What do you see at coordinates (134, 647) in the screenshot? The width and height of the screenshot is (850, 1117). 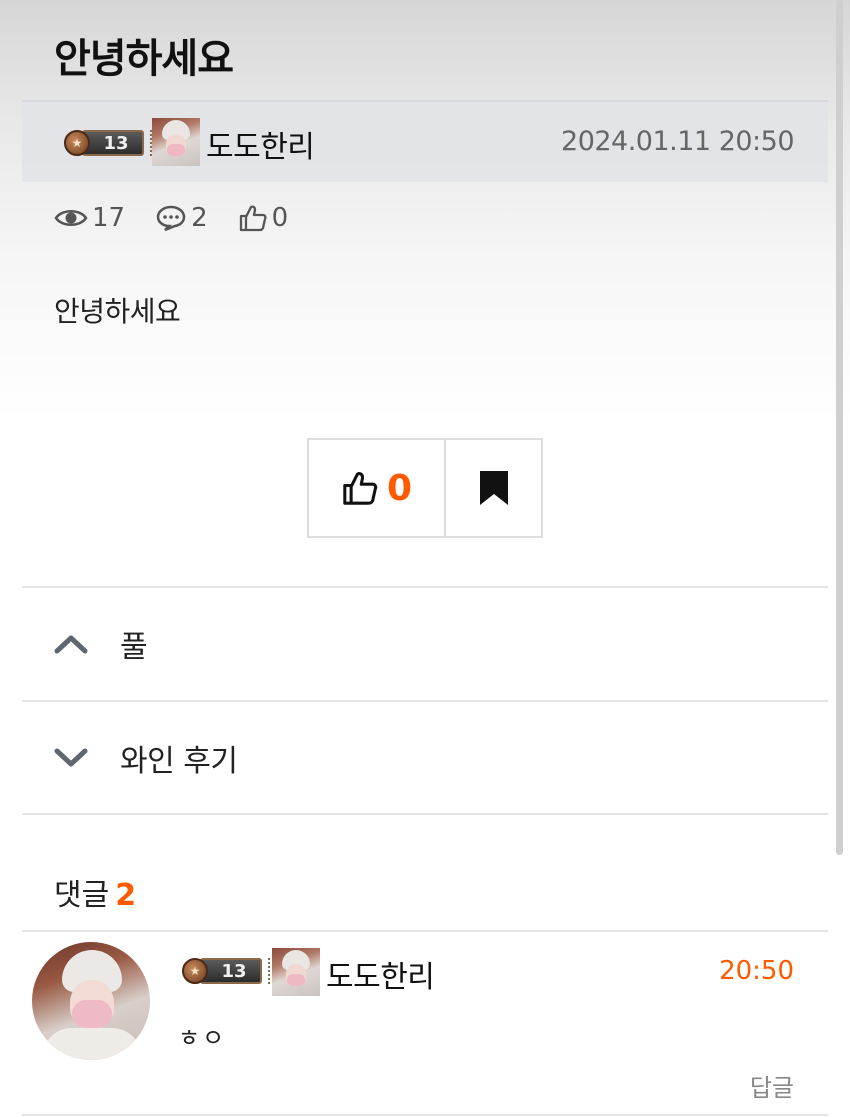 I see `prev-post-title: 풀` at bounding box center [134, 647].